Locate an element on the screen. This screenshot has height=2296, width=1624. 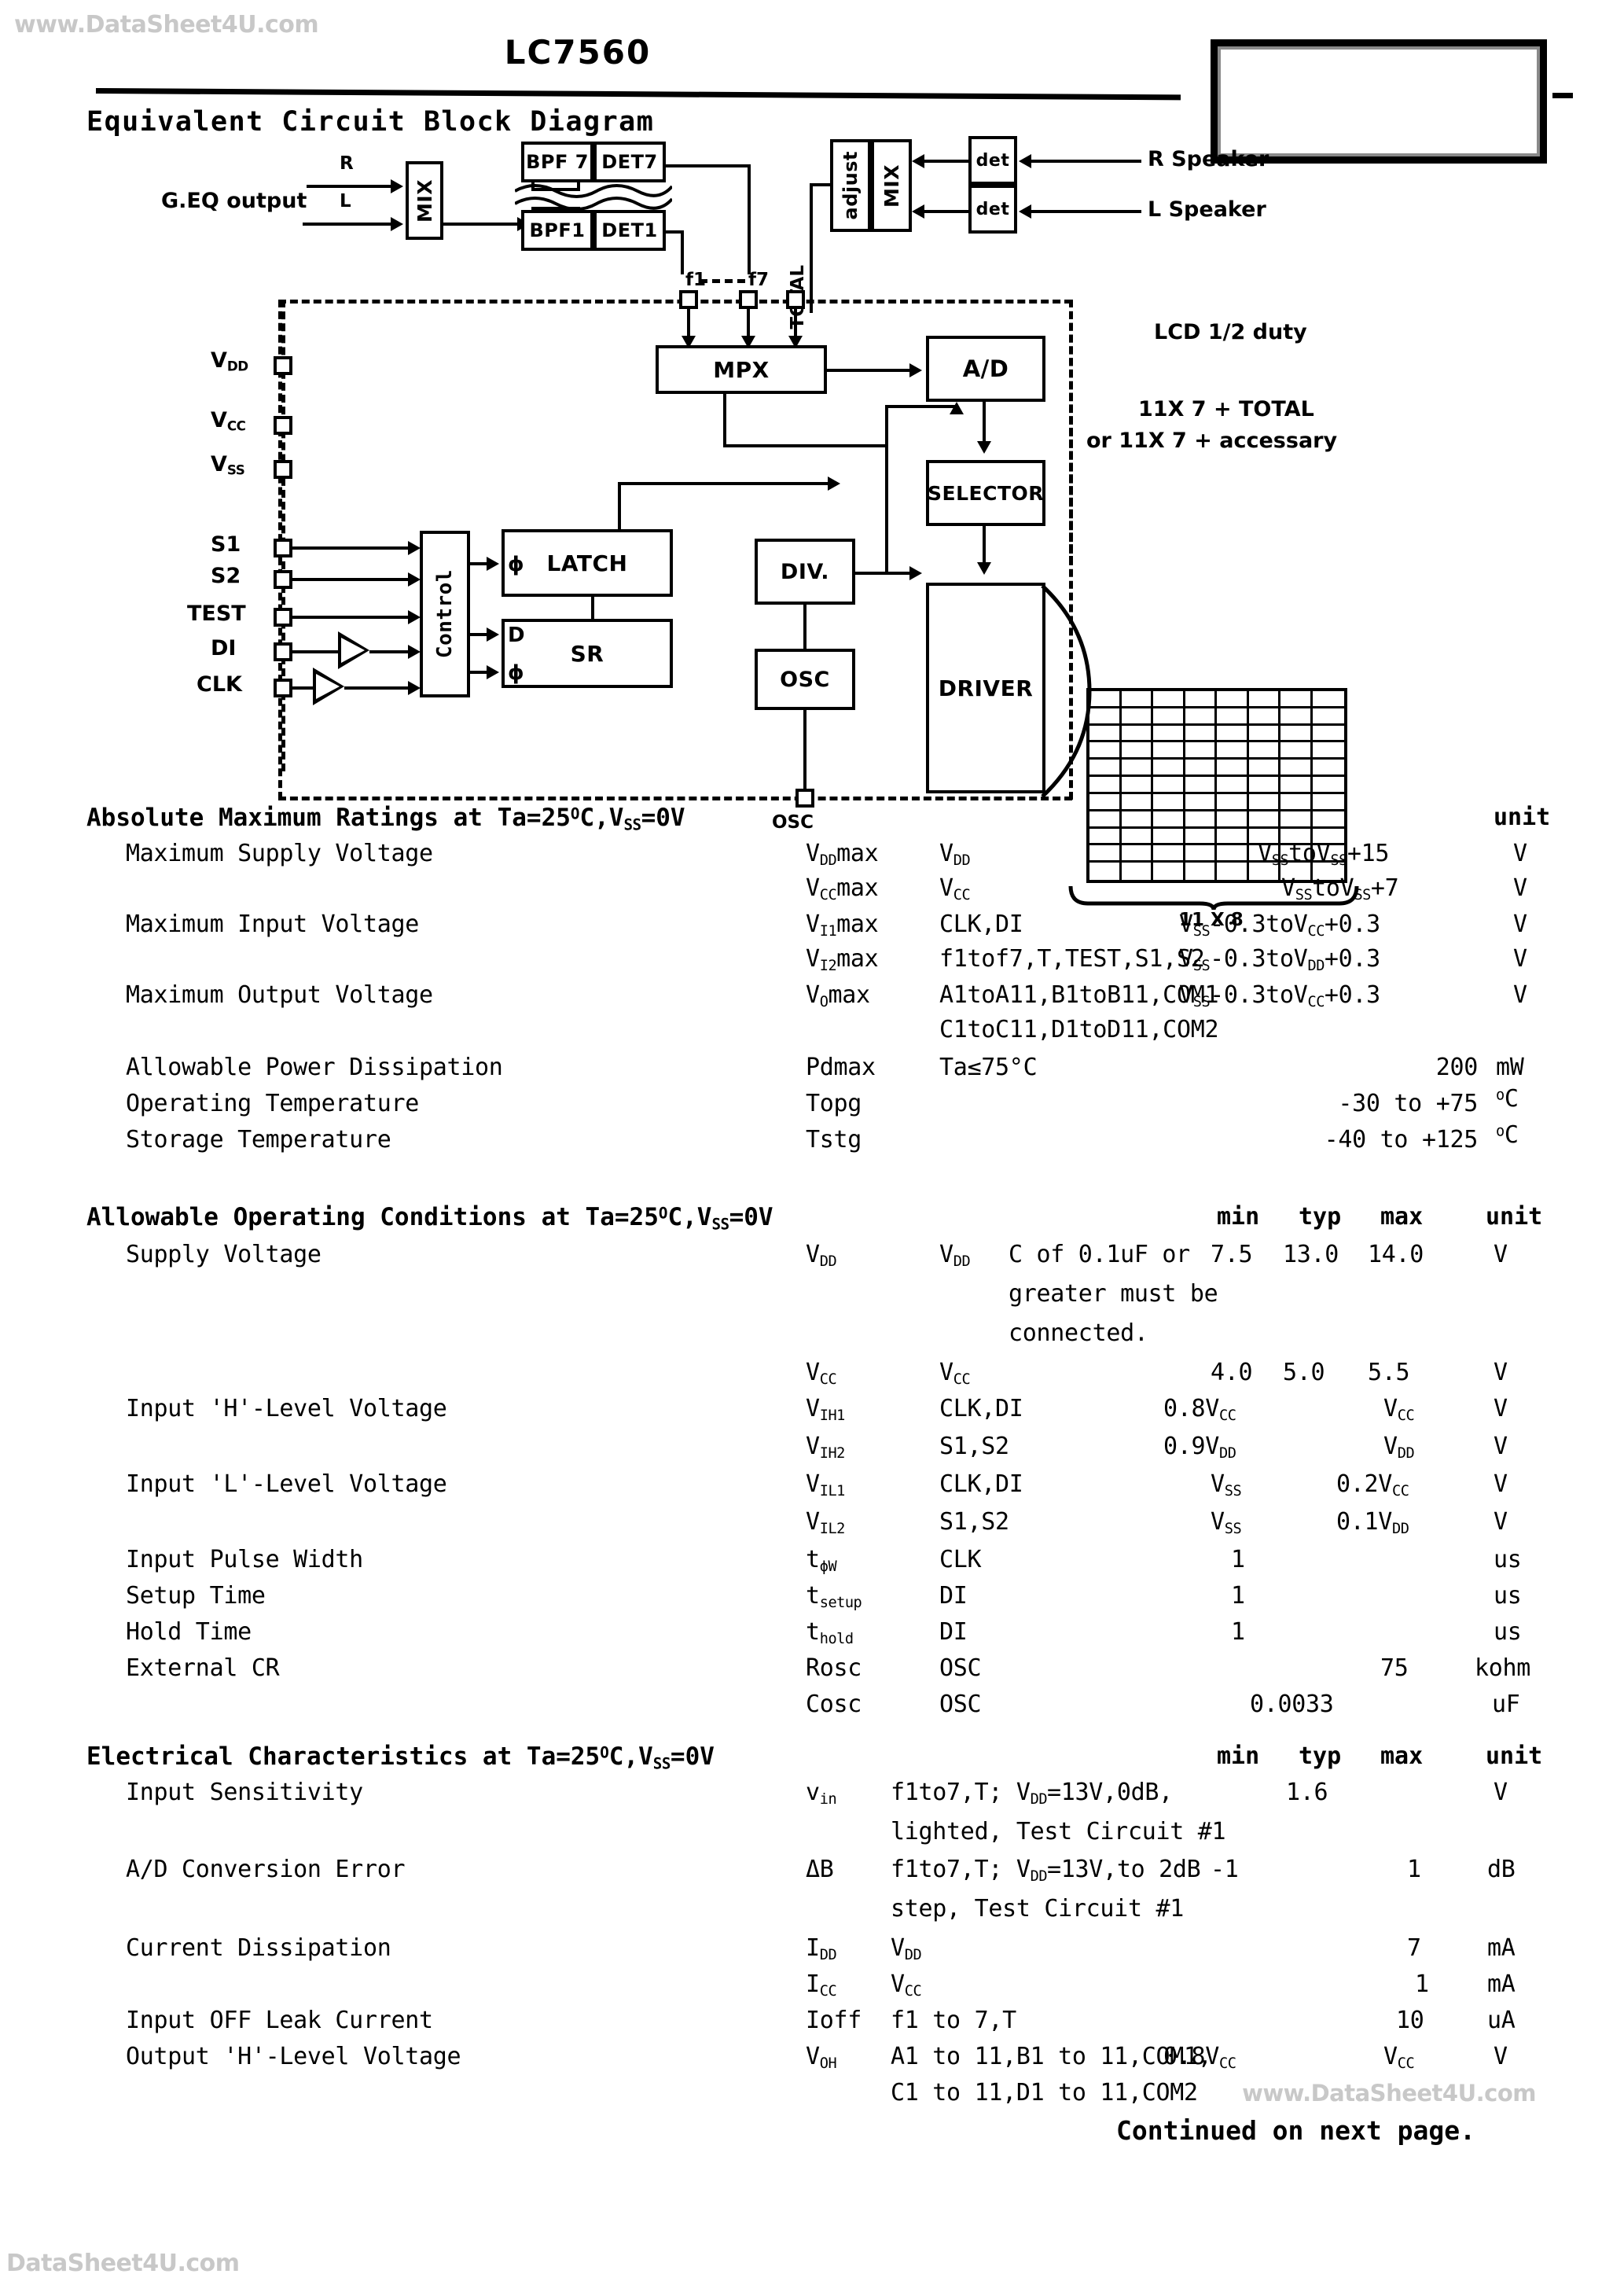
mix-input-block: MIX is located at coordinates (424, 200).